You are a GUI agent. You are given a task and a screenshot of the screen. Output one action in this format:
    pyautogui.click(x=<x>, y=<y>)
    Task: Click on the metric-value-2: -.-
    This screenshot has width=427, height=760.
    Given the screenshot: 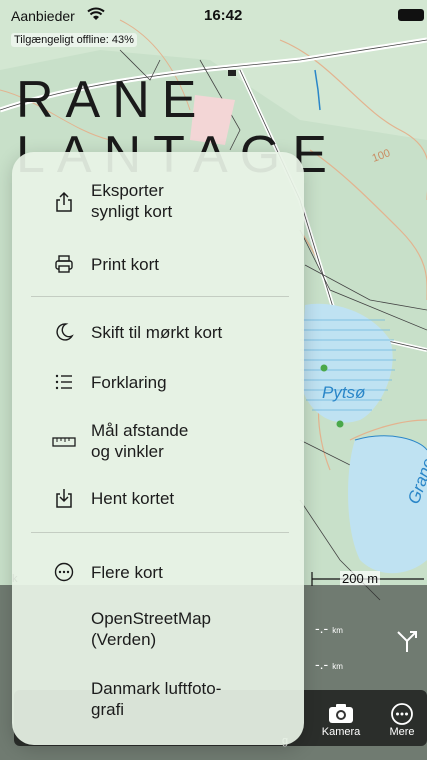 What is the action you would take?
    pyautogui.click(x=322, y=664)
    